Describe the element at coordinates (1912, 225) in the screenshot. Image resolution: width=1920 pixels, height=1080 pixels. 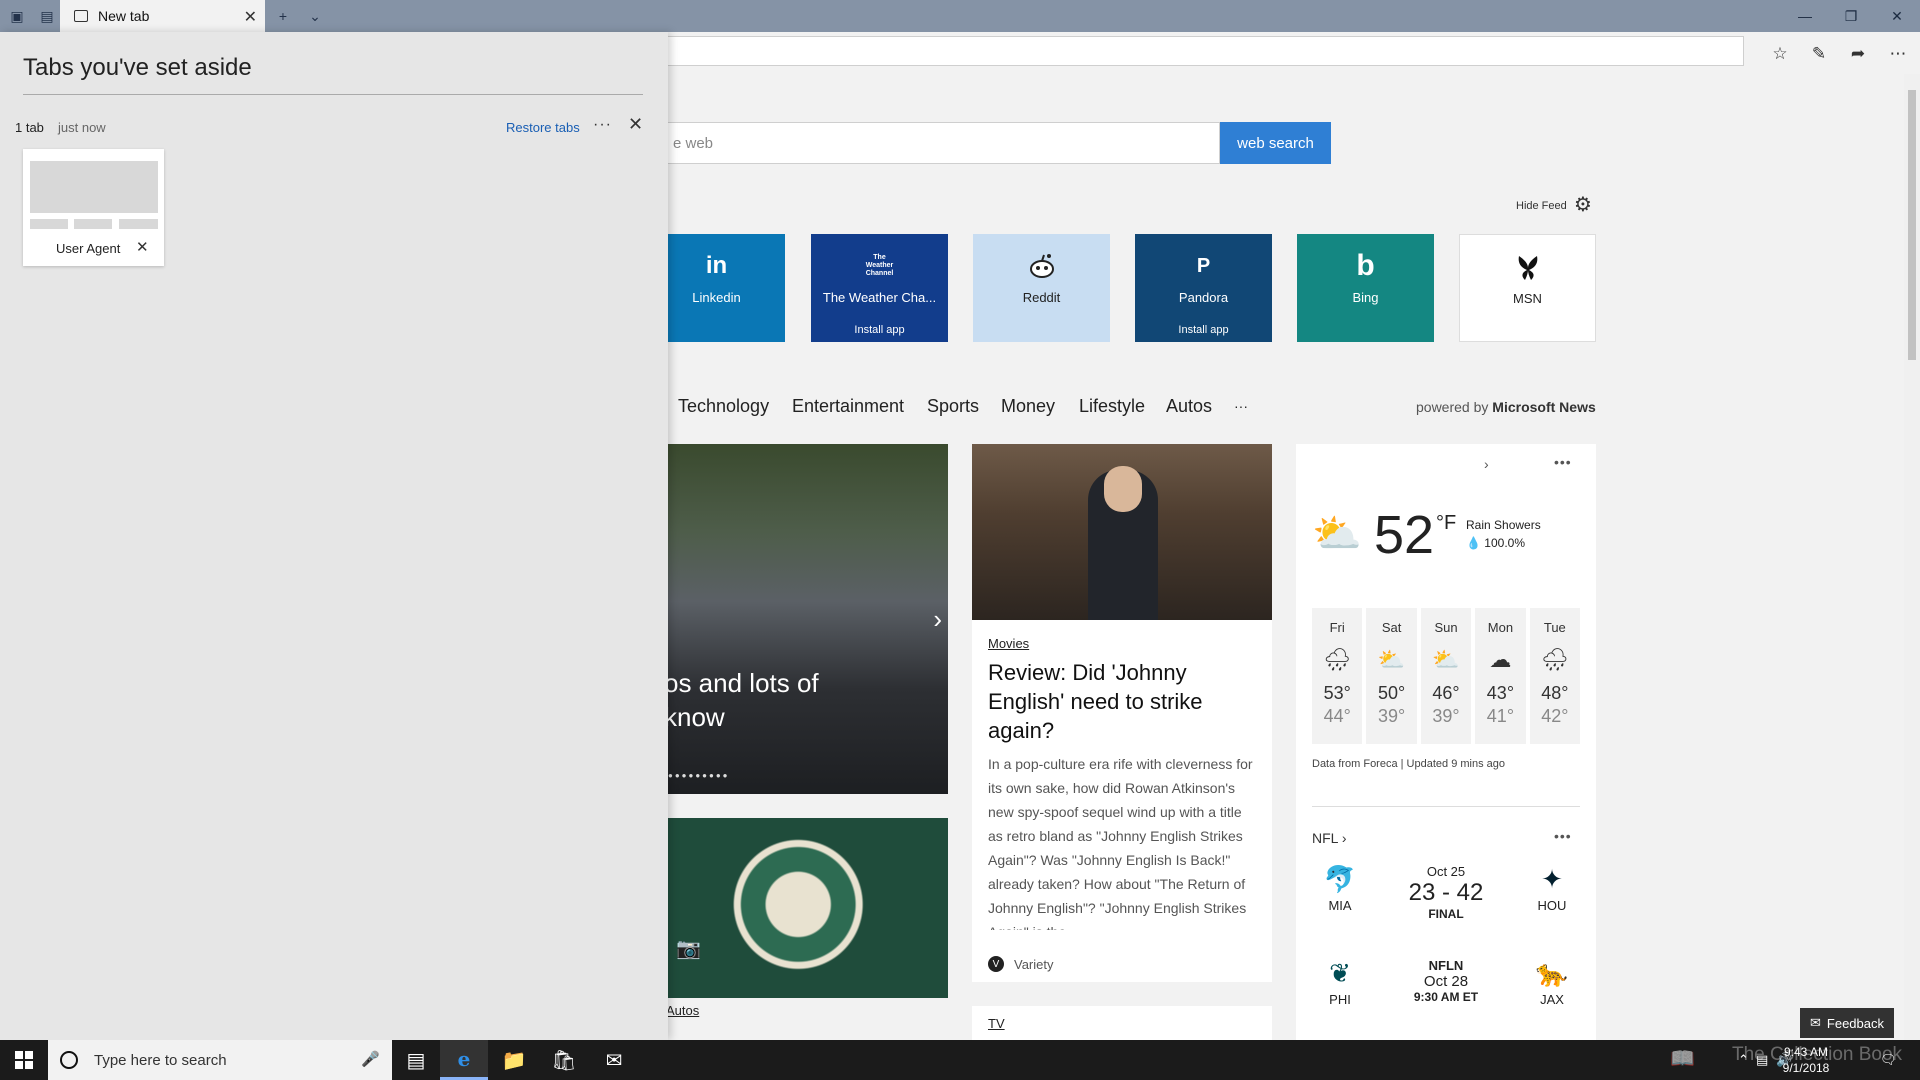
I see `scrollbar-thumb` at that location.